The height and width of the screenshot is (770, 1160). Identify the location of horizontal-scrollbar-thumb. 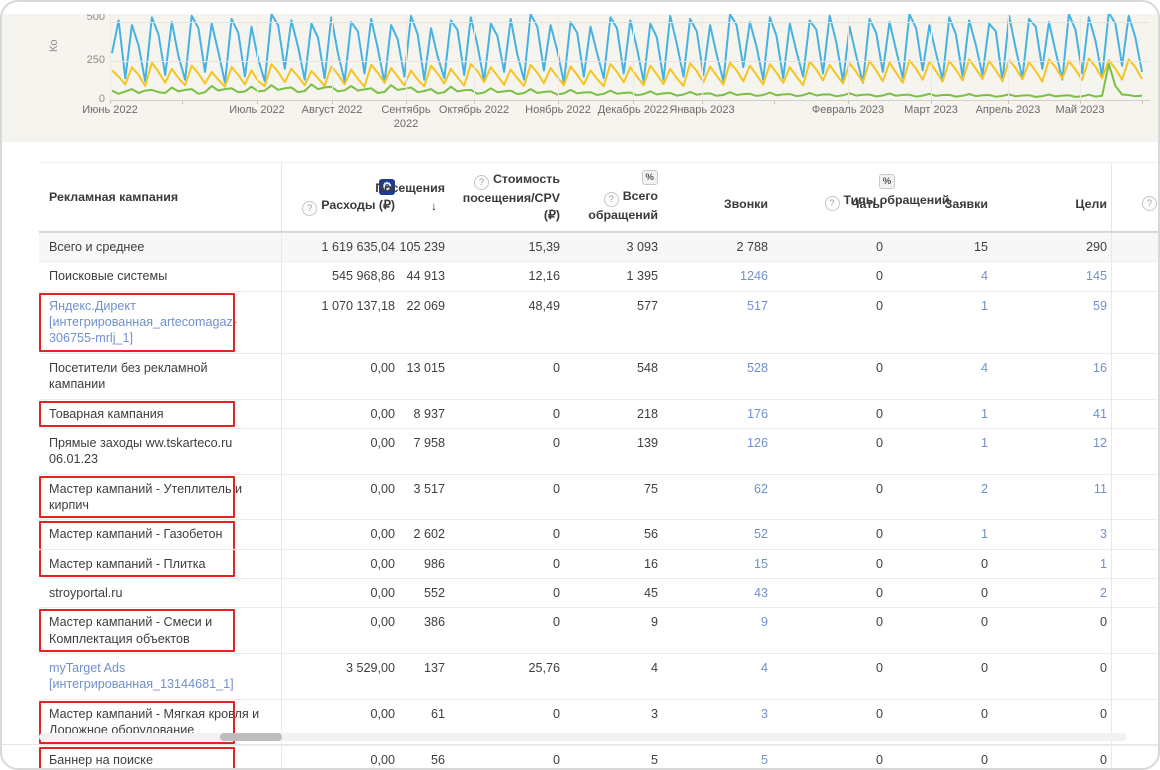
(251, 737).